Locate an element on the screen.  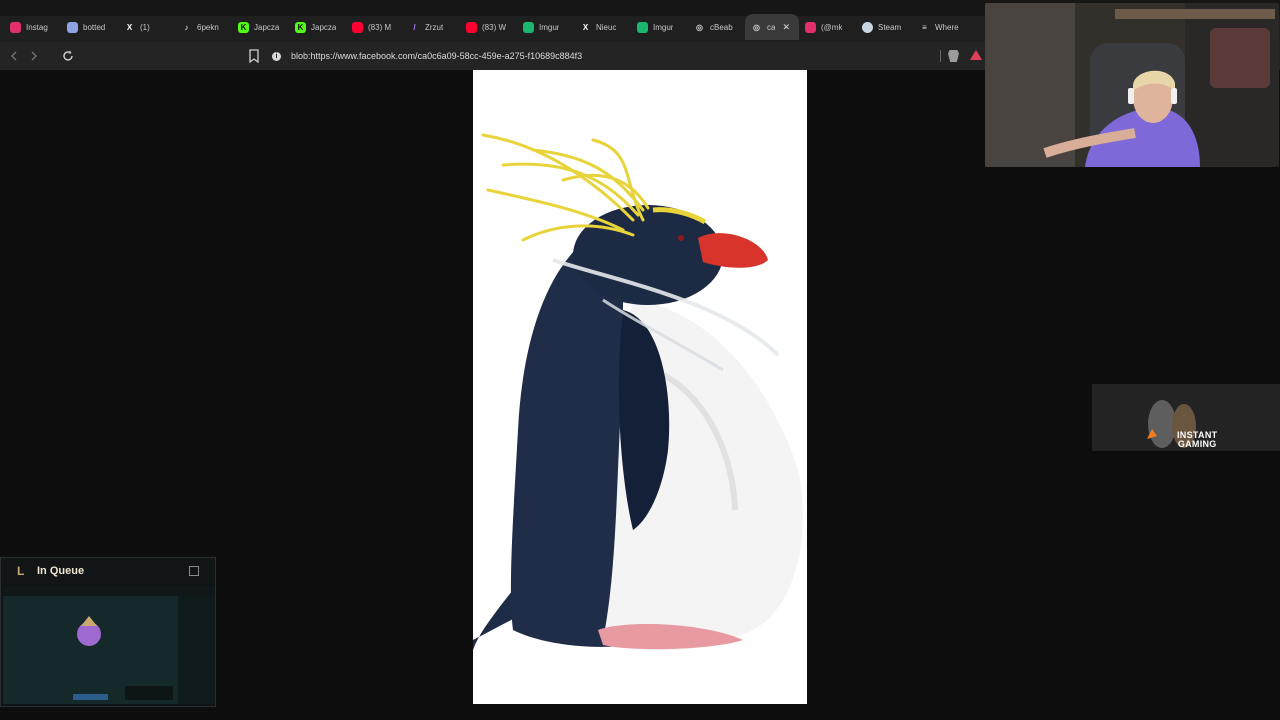
browser-tab: (83) W is located at coordinates (488, 27).